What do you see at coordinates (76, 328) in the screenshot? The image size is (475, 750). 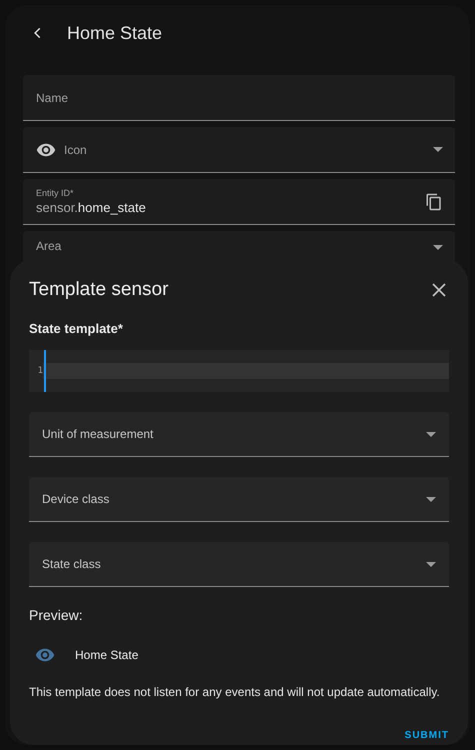 I see `field-label: State template*` at bounding box center [76, 328].